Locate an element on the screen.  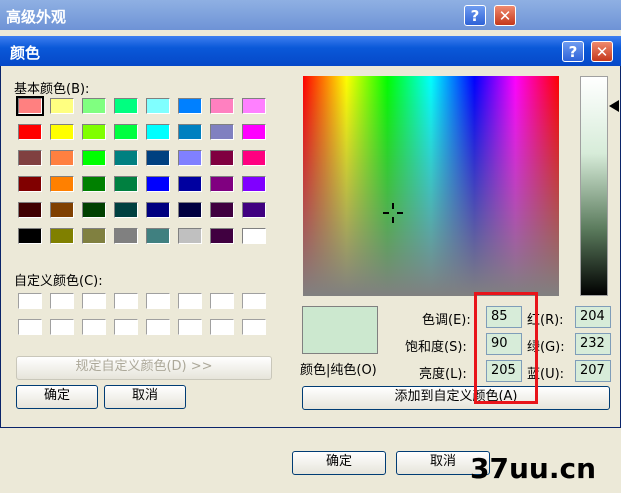
crosshair-icon is located at coordinates (393, 213).